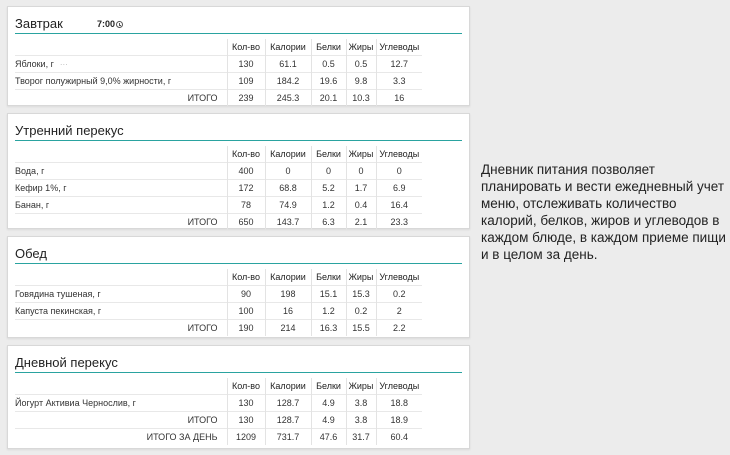 This screenshot has height=455, width=730. I want to click on cell-carbs: 3.3, so click(398, 81).